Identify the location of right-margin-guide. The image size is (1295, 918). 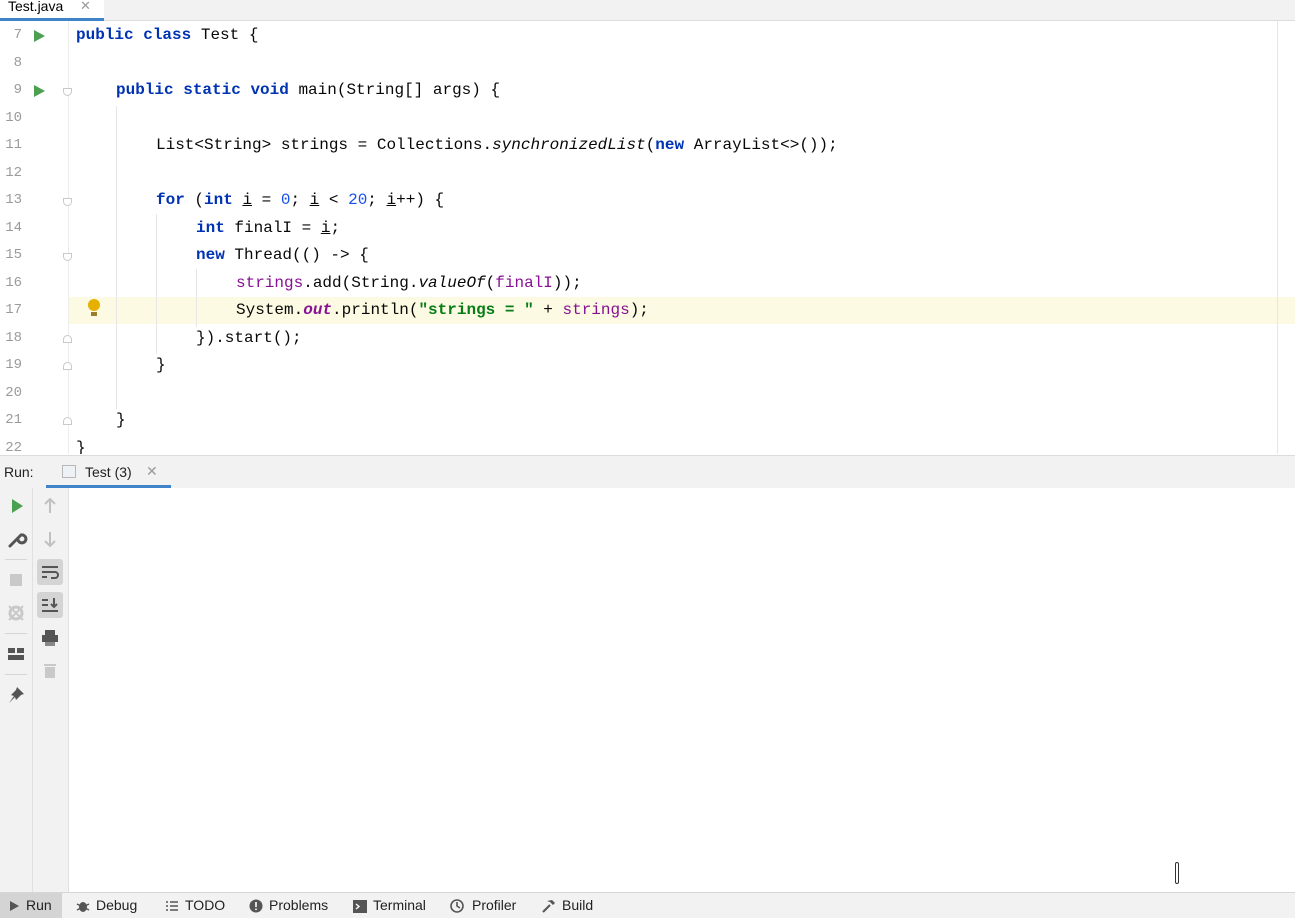
(1277, 237).